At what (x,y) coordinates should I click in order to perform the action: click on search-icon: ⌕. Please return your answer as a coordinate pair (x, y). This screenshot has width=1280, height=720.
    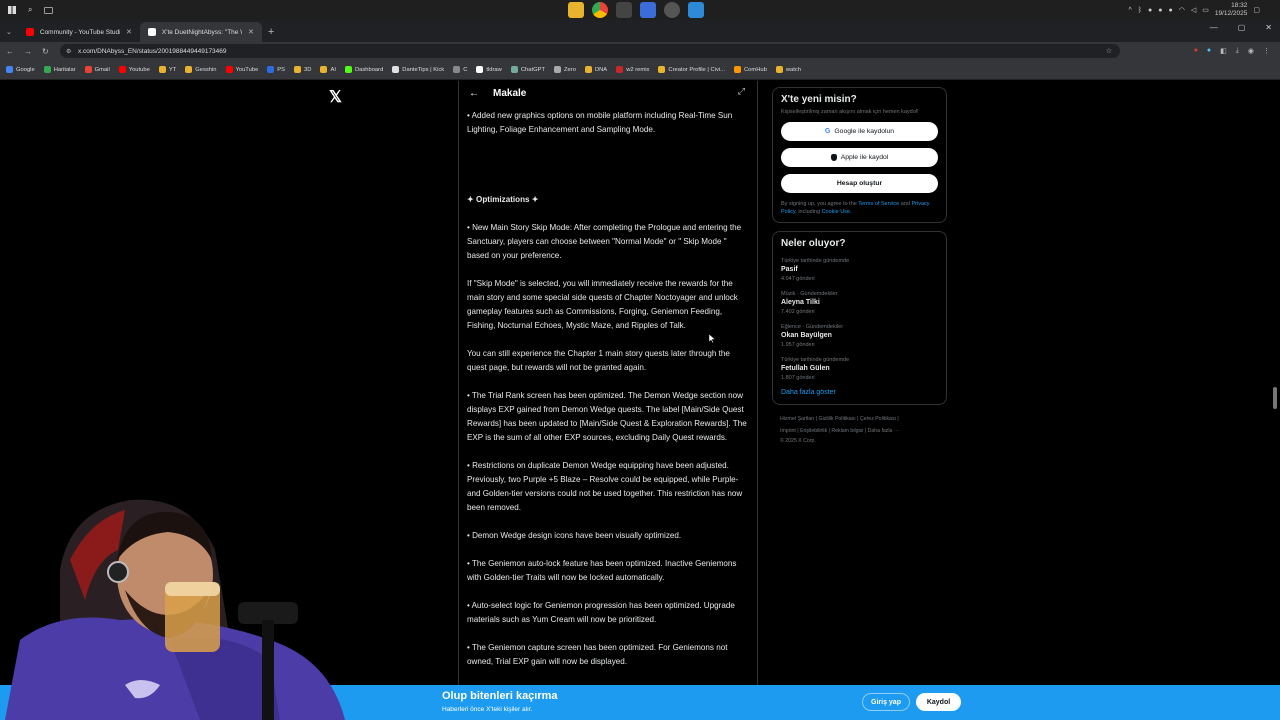
    Looking at the image, I should click on (30, 10).